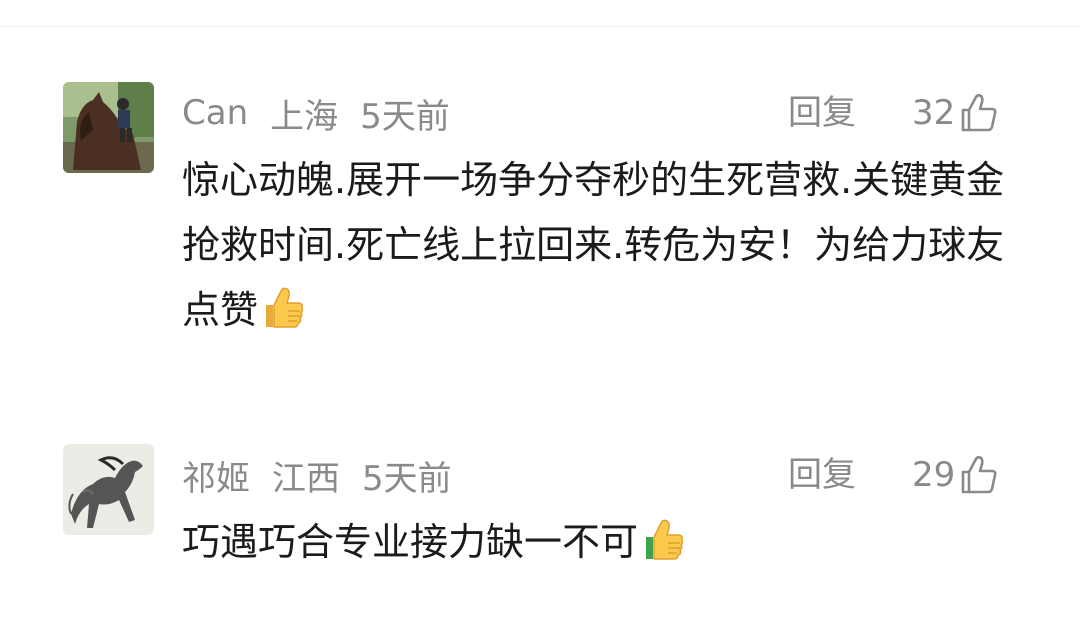  Describe the element at coordinates (934, 113) in the screenshot. I see `like-count: 32` at that location.